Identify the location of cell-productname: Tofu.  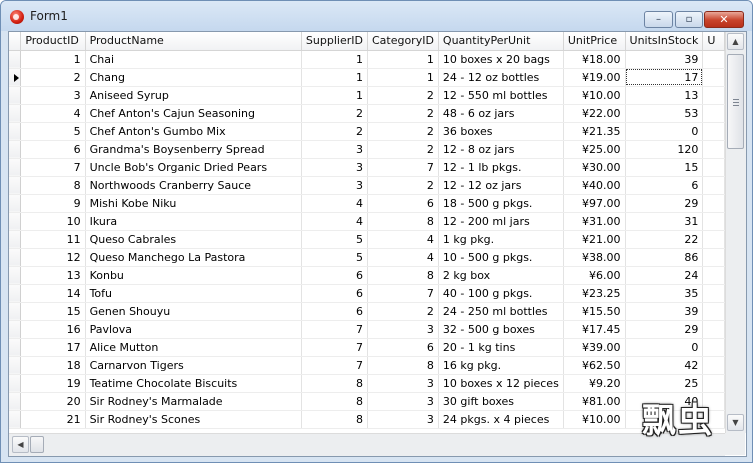
(193, 293).